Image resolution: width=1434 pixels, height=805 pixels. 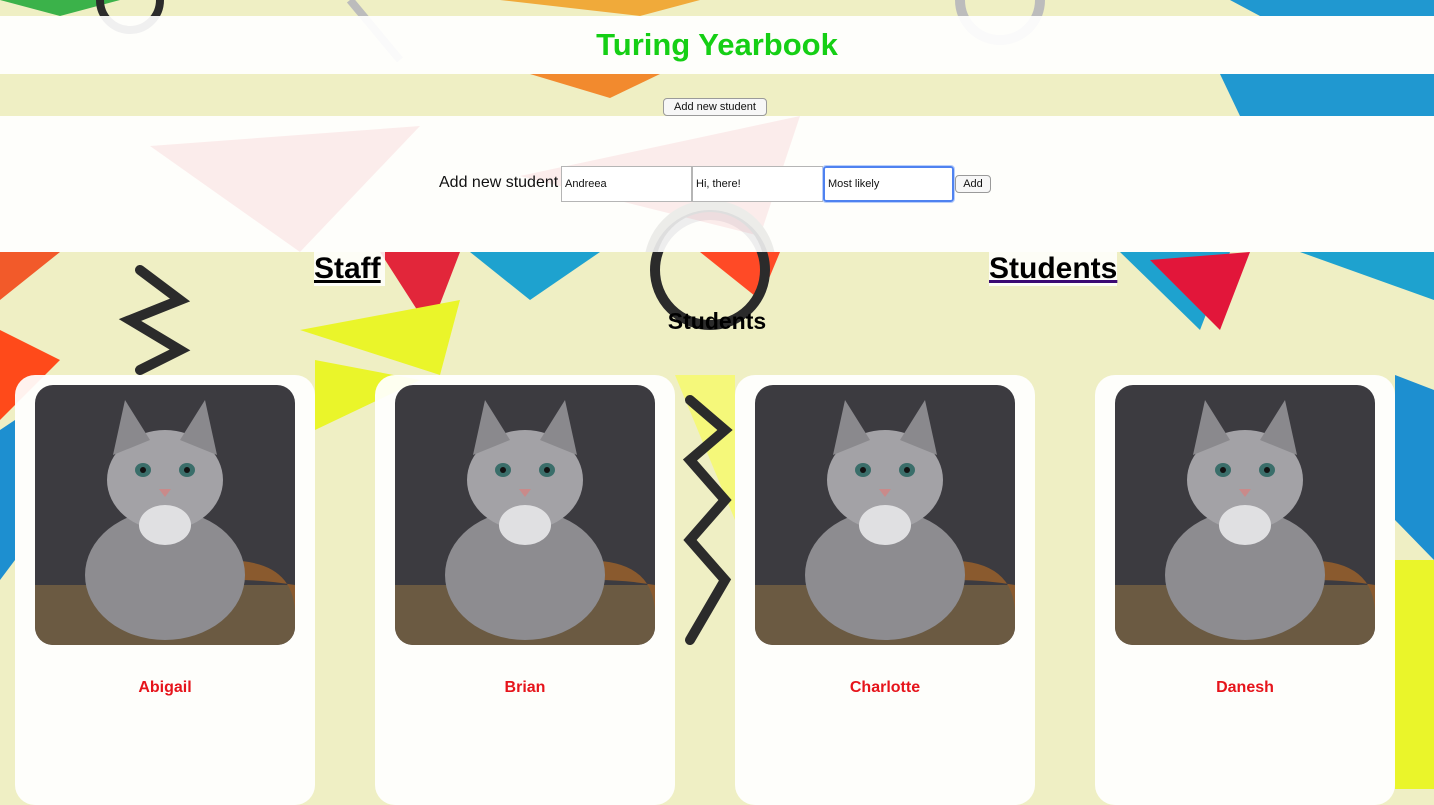 I want to click on student-name: Danesh, so click(x=1245, y=687).